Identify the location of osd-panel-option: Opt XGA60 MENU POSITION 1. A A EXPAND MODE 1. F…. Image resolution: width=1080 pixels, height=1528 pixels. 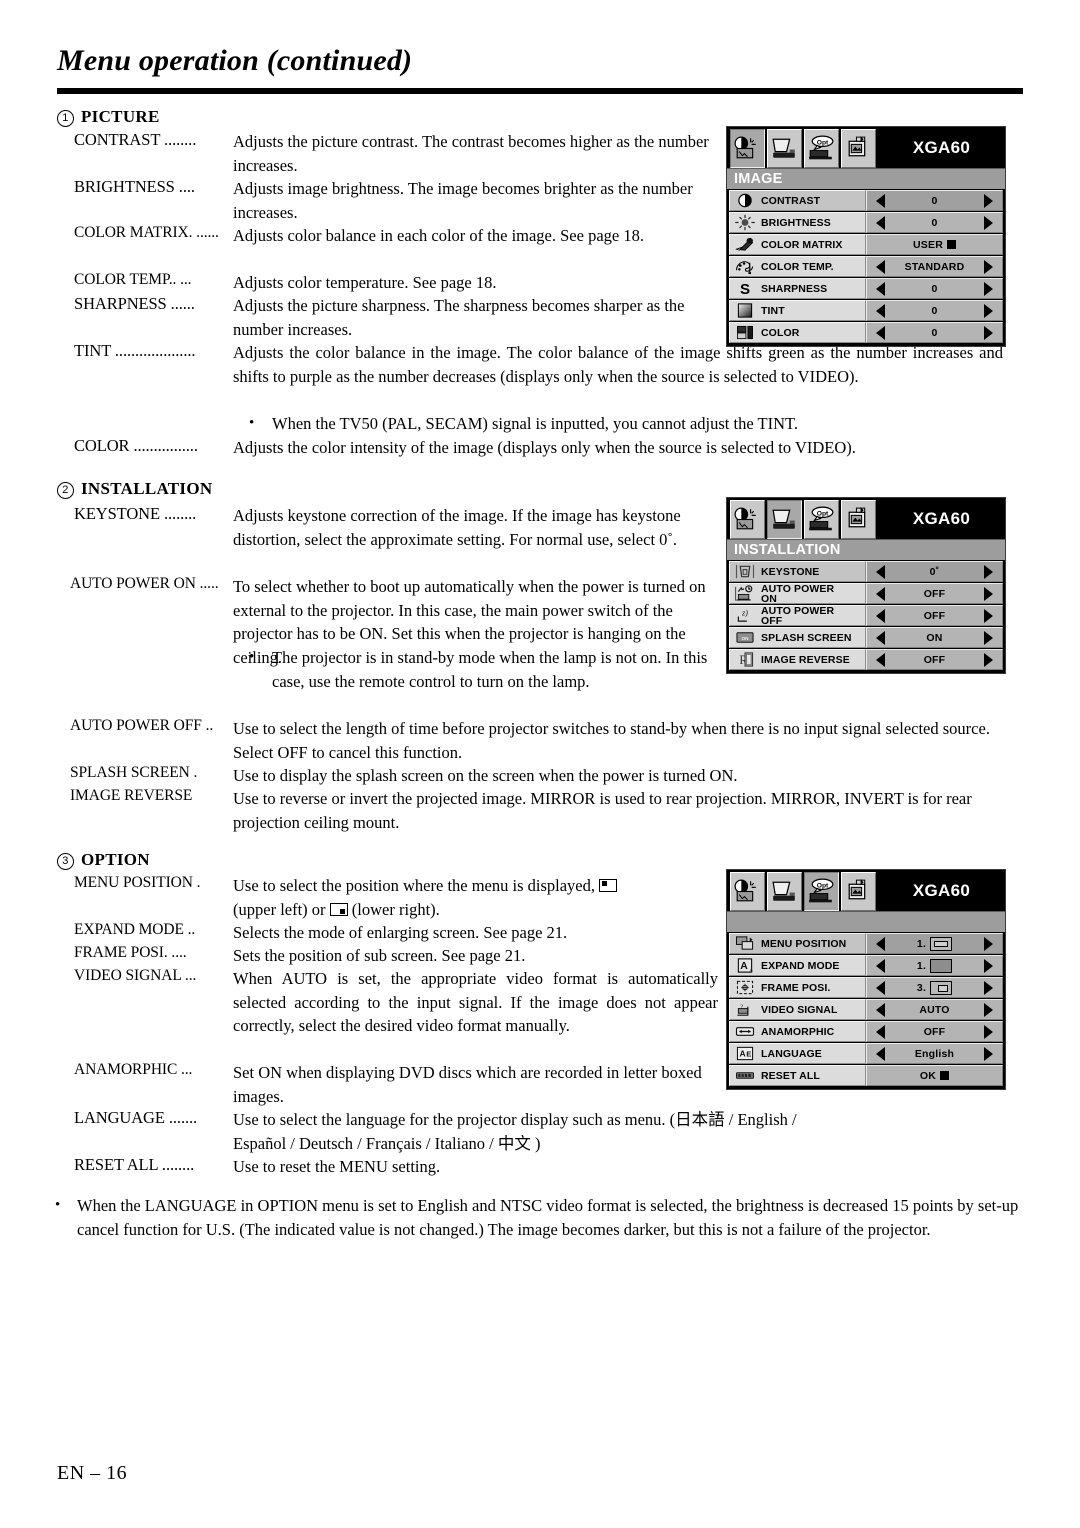
(866, 979).